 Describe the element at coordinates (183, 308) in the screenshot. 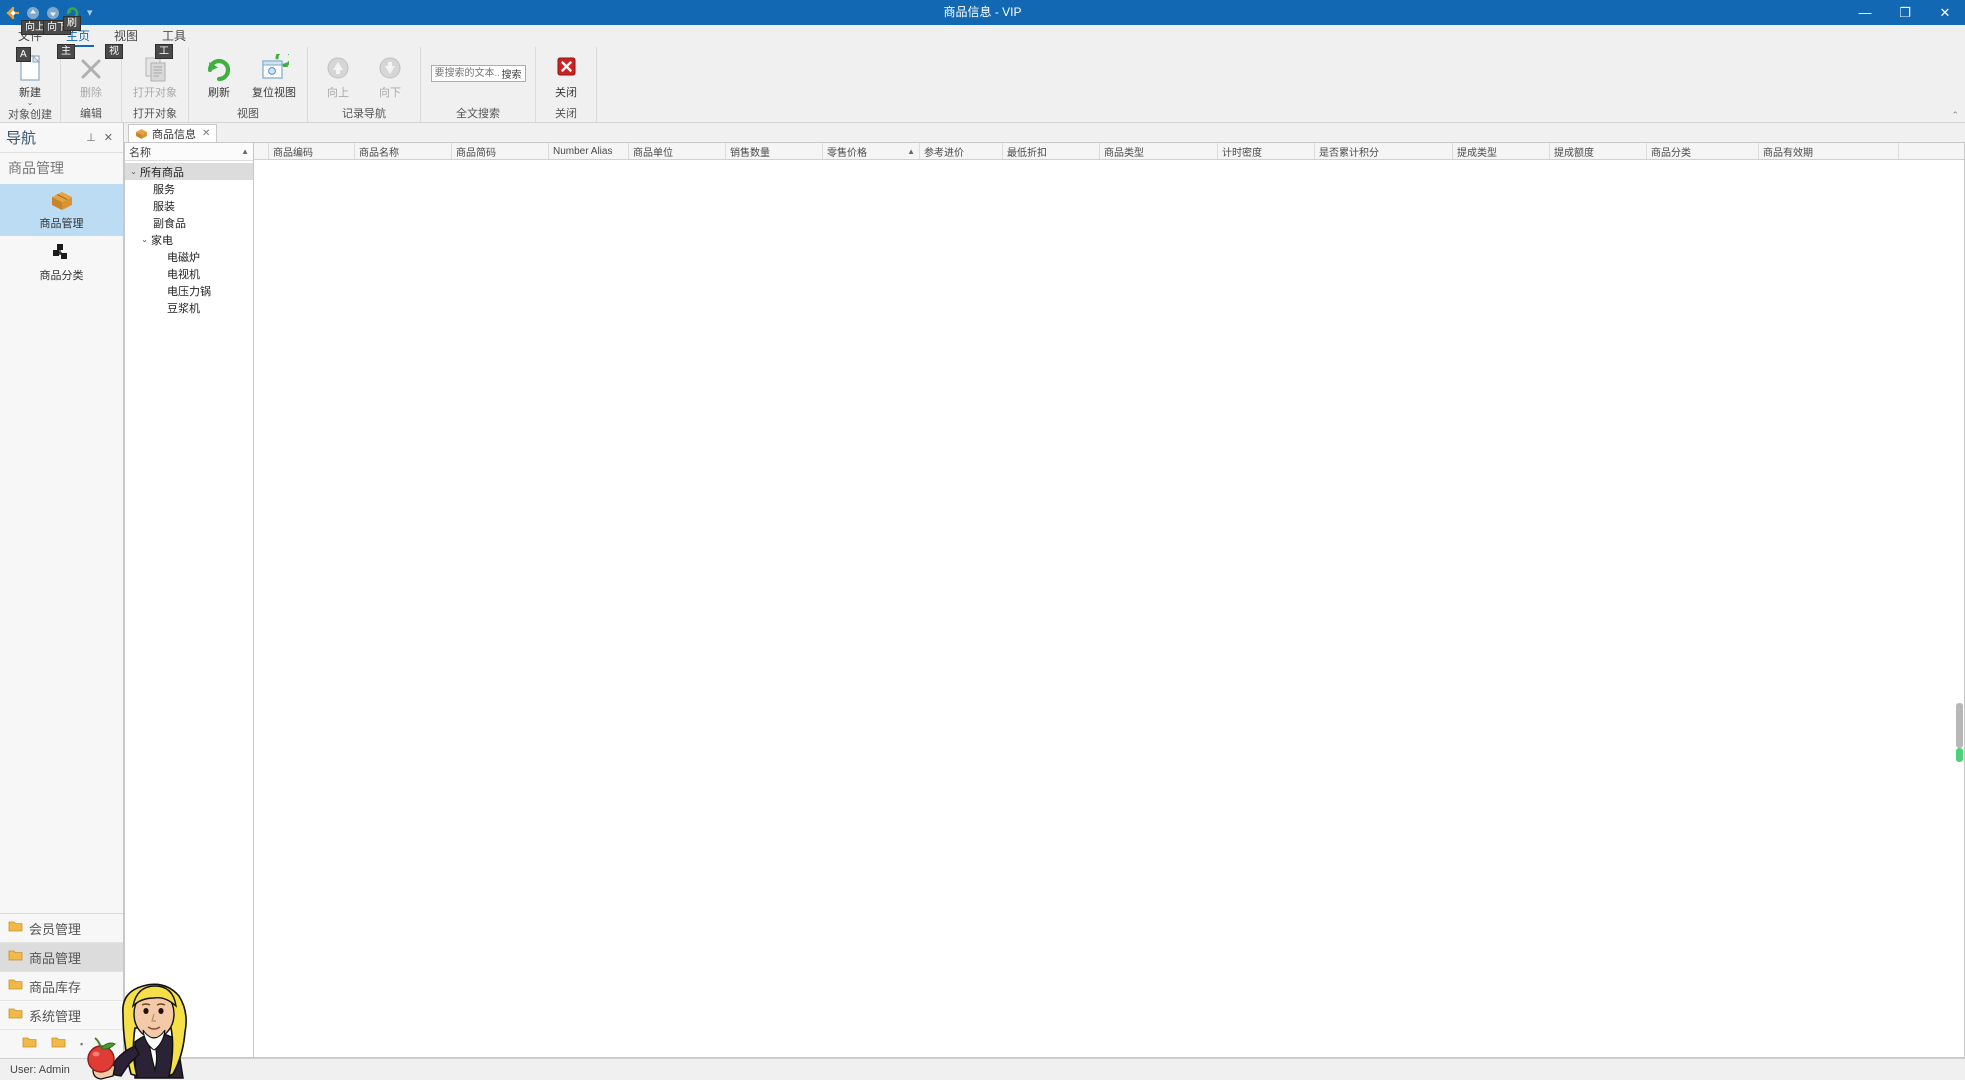

I see `tree-node-label: 豆浆机` at that location.